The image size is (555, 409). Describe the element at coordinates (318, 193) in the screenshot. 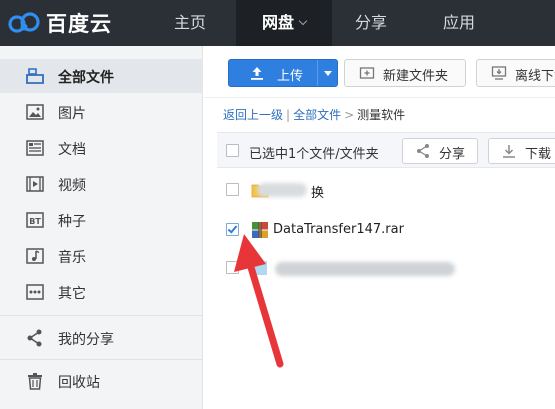

I see `file-name: 换` at that location.